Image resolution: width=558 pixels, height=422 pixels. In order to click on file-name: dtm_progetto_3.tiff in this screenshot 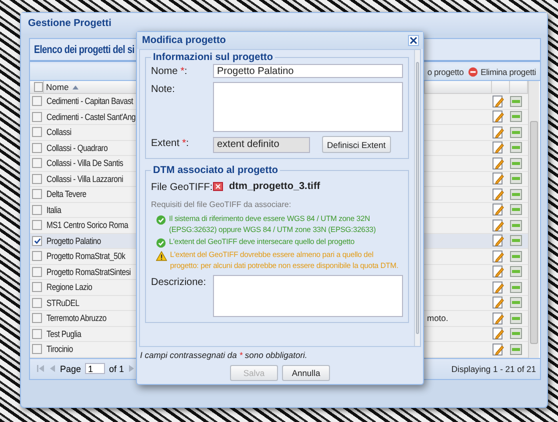, I will do `click(274, 186)`.